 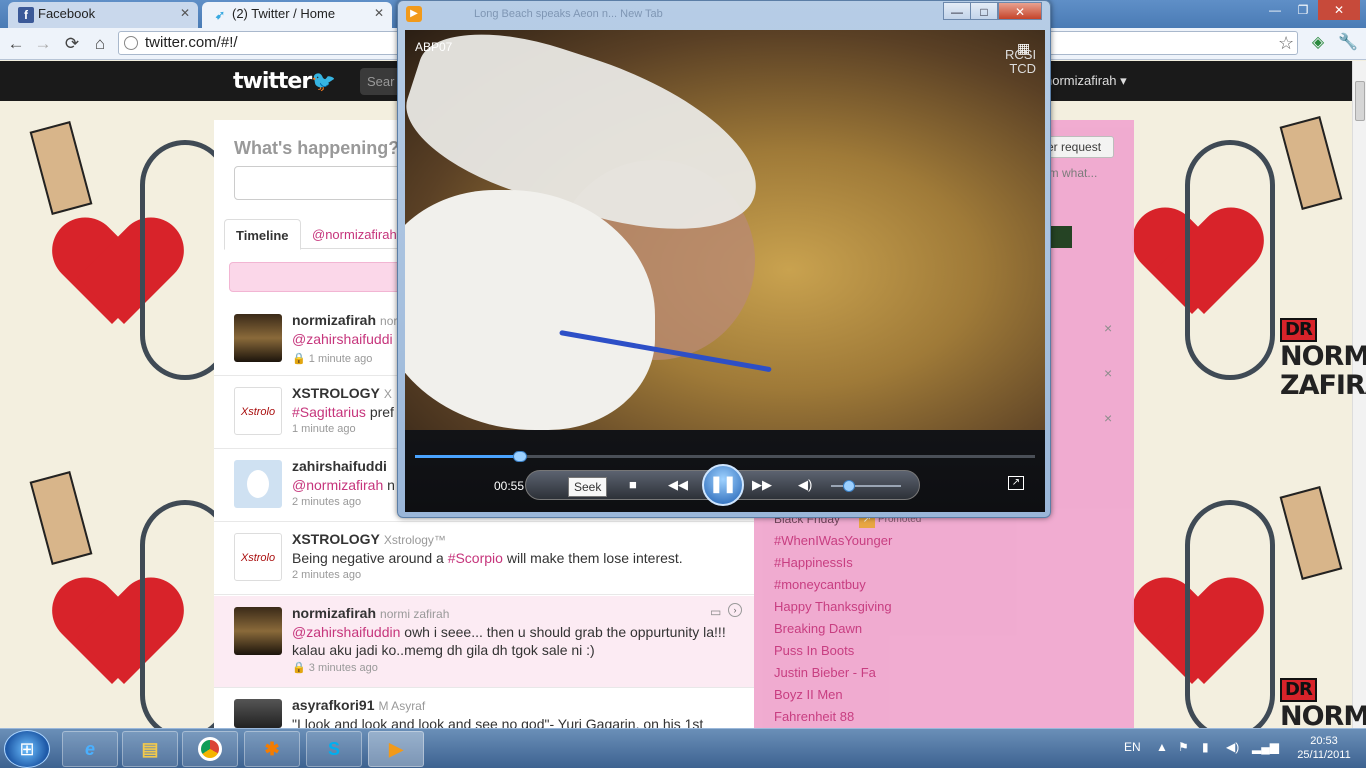 What do you see at coordinates (723, 485) in the screenshot?
I see `pause-button: ❚❚` at bounding box center [723, 485].